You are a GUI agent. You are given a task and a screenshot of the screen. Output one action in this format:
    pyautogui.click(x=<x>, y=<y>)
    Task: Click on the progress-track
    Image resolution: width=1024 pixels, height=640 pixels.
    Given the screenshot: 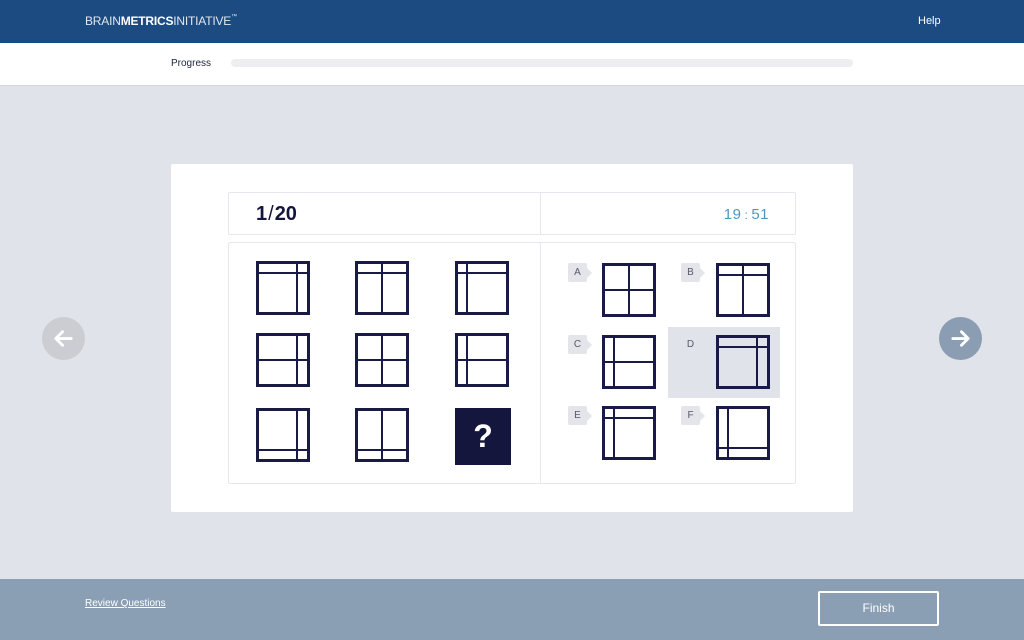 What is the action you would take?
    pyautogui.click(x=542, y=63)
    